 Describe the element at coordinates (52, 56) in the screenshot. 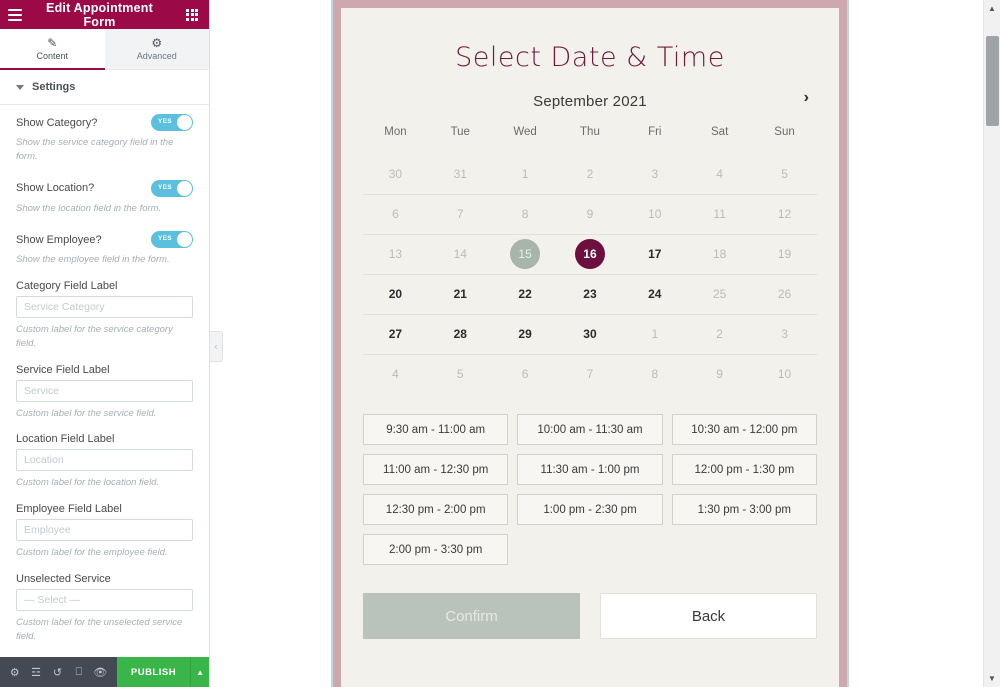

I see `tab-content-label: Content` at that location.